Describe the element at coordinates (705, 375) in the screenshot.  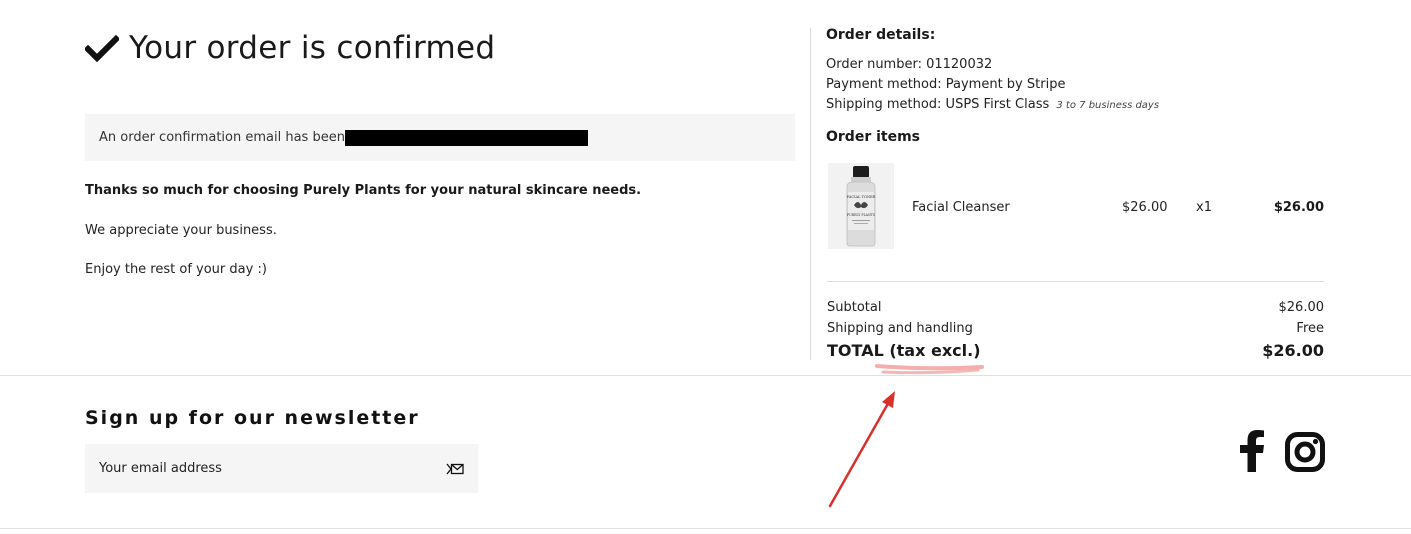
I see `footer-divider` at that location.